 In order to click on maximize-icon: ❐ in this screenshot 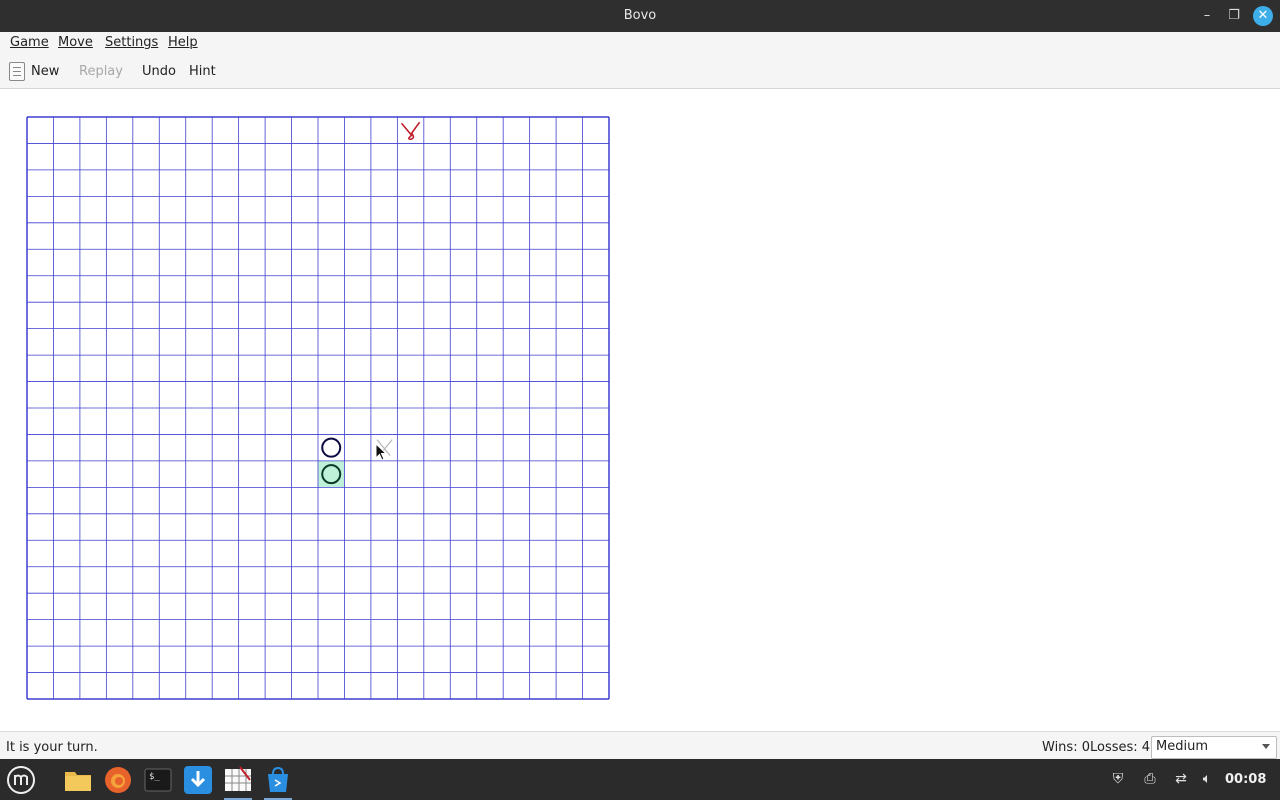, I will do `click(1234, 16)`.